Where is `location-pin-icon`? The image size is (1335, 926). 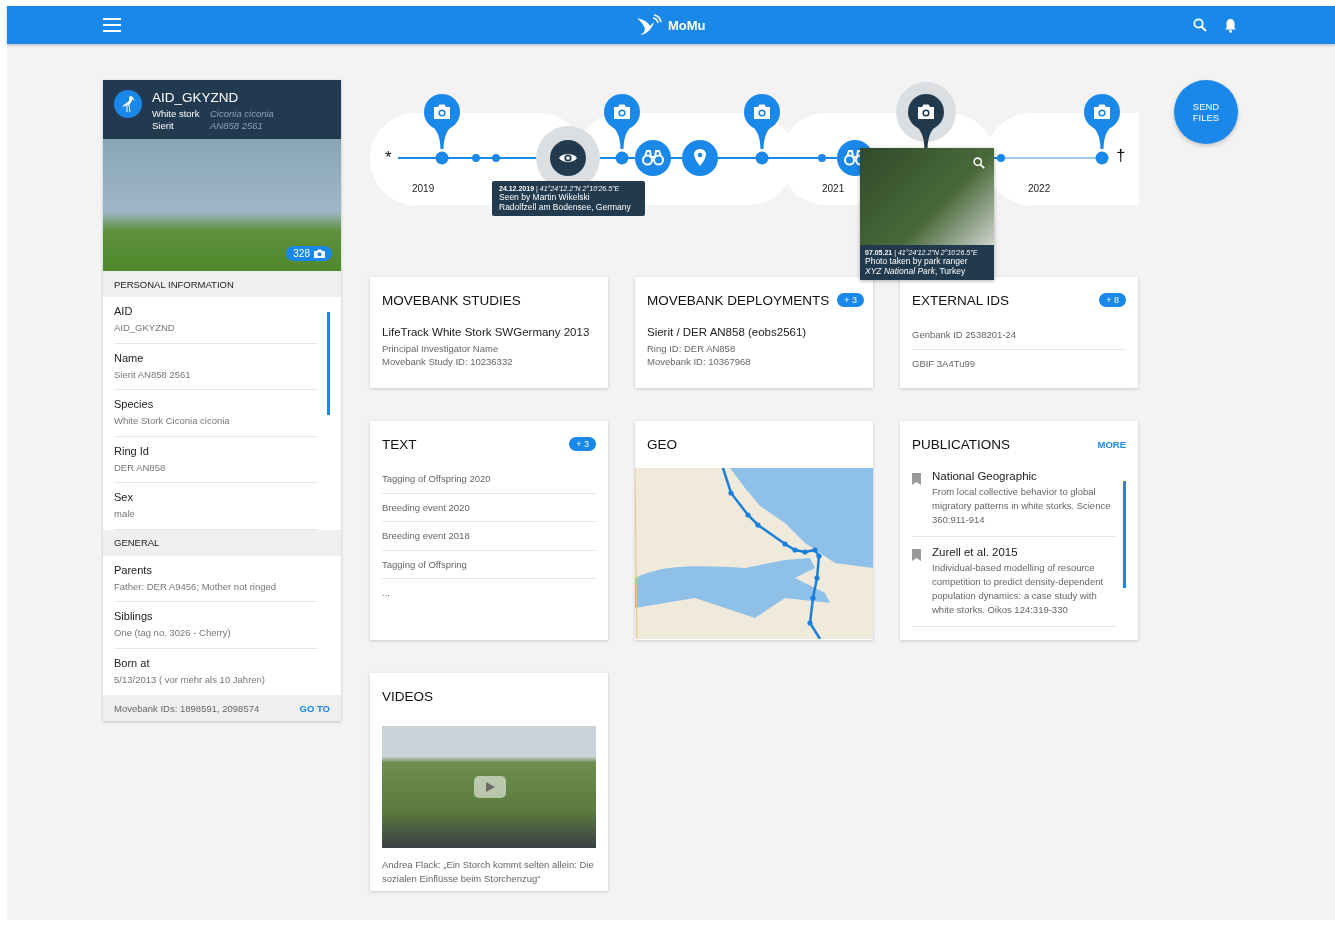
location-pin-icon is located at coordinates (700, 158).